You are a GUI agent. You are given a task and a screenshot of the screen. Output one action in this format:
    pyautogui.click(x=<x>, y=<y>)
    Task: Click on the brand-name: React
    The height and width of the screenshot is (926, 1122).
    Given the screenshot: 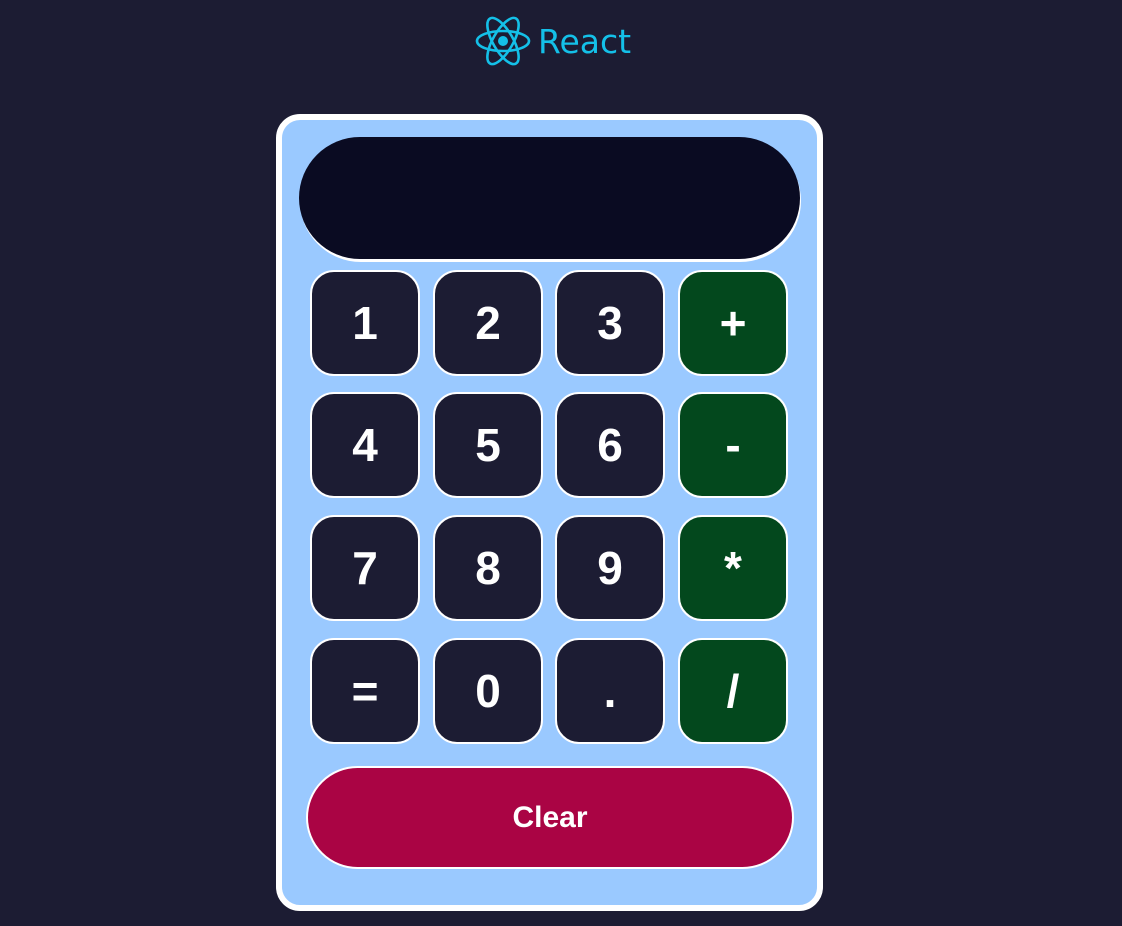 What is the action you would take?
    pyautogui.click(x=585, y=41)
    